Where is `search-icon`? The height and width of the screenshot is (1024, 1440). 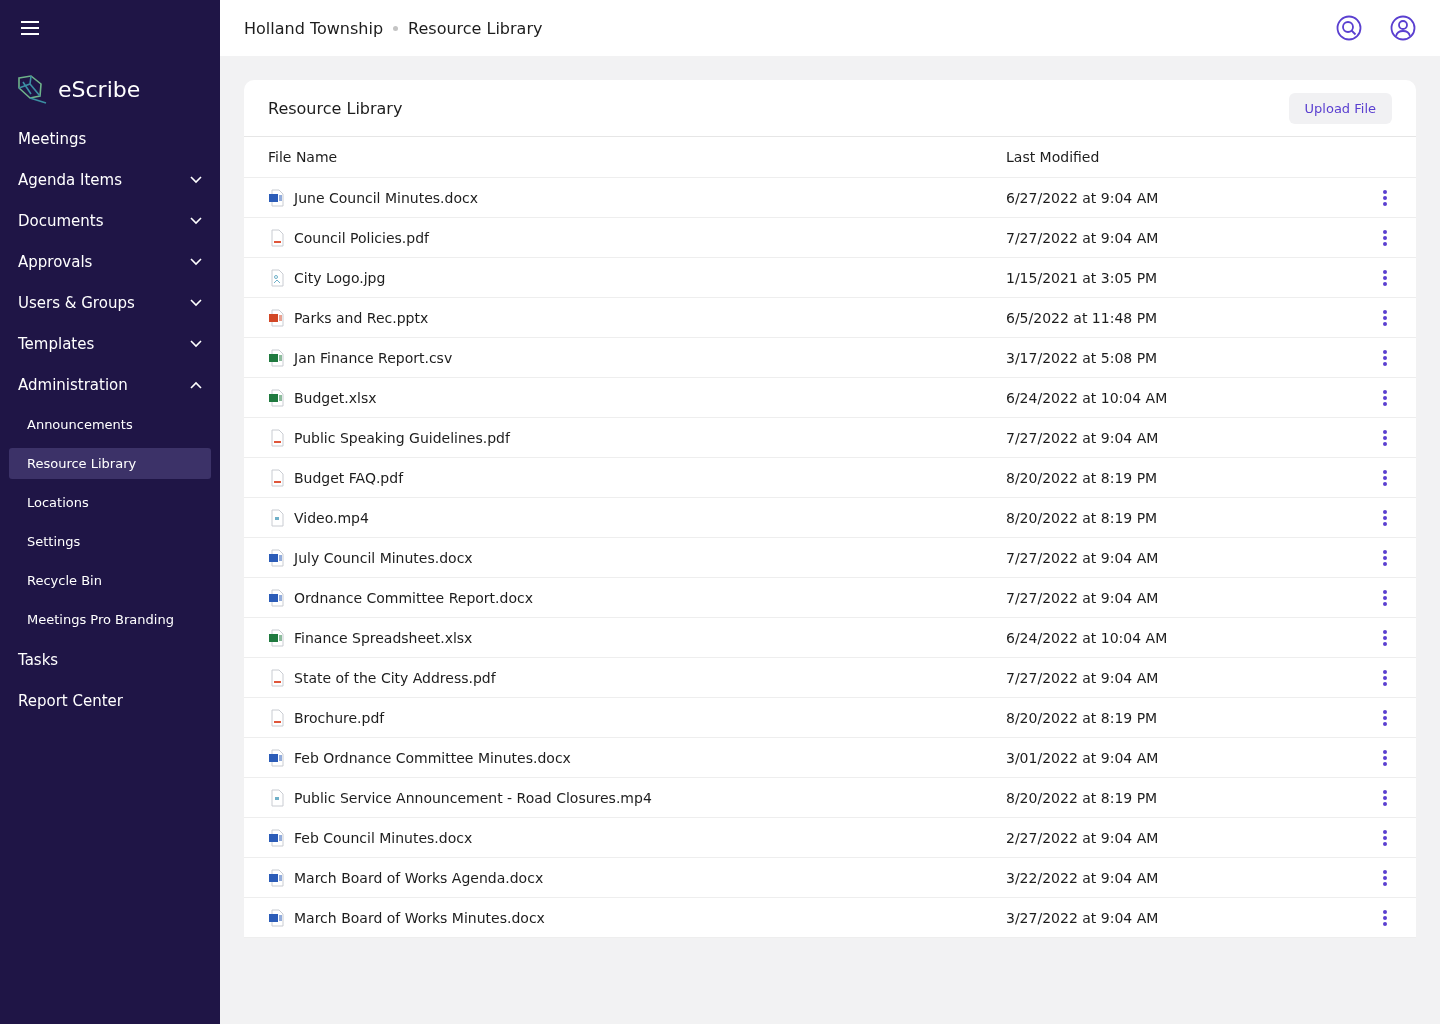 search-icon is located at coordinates (1349, 28).